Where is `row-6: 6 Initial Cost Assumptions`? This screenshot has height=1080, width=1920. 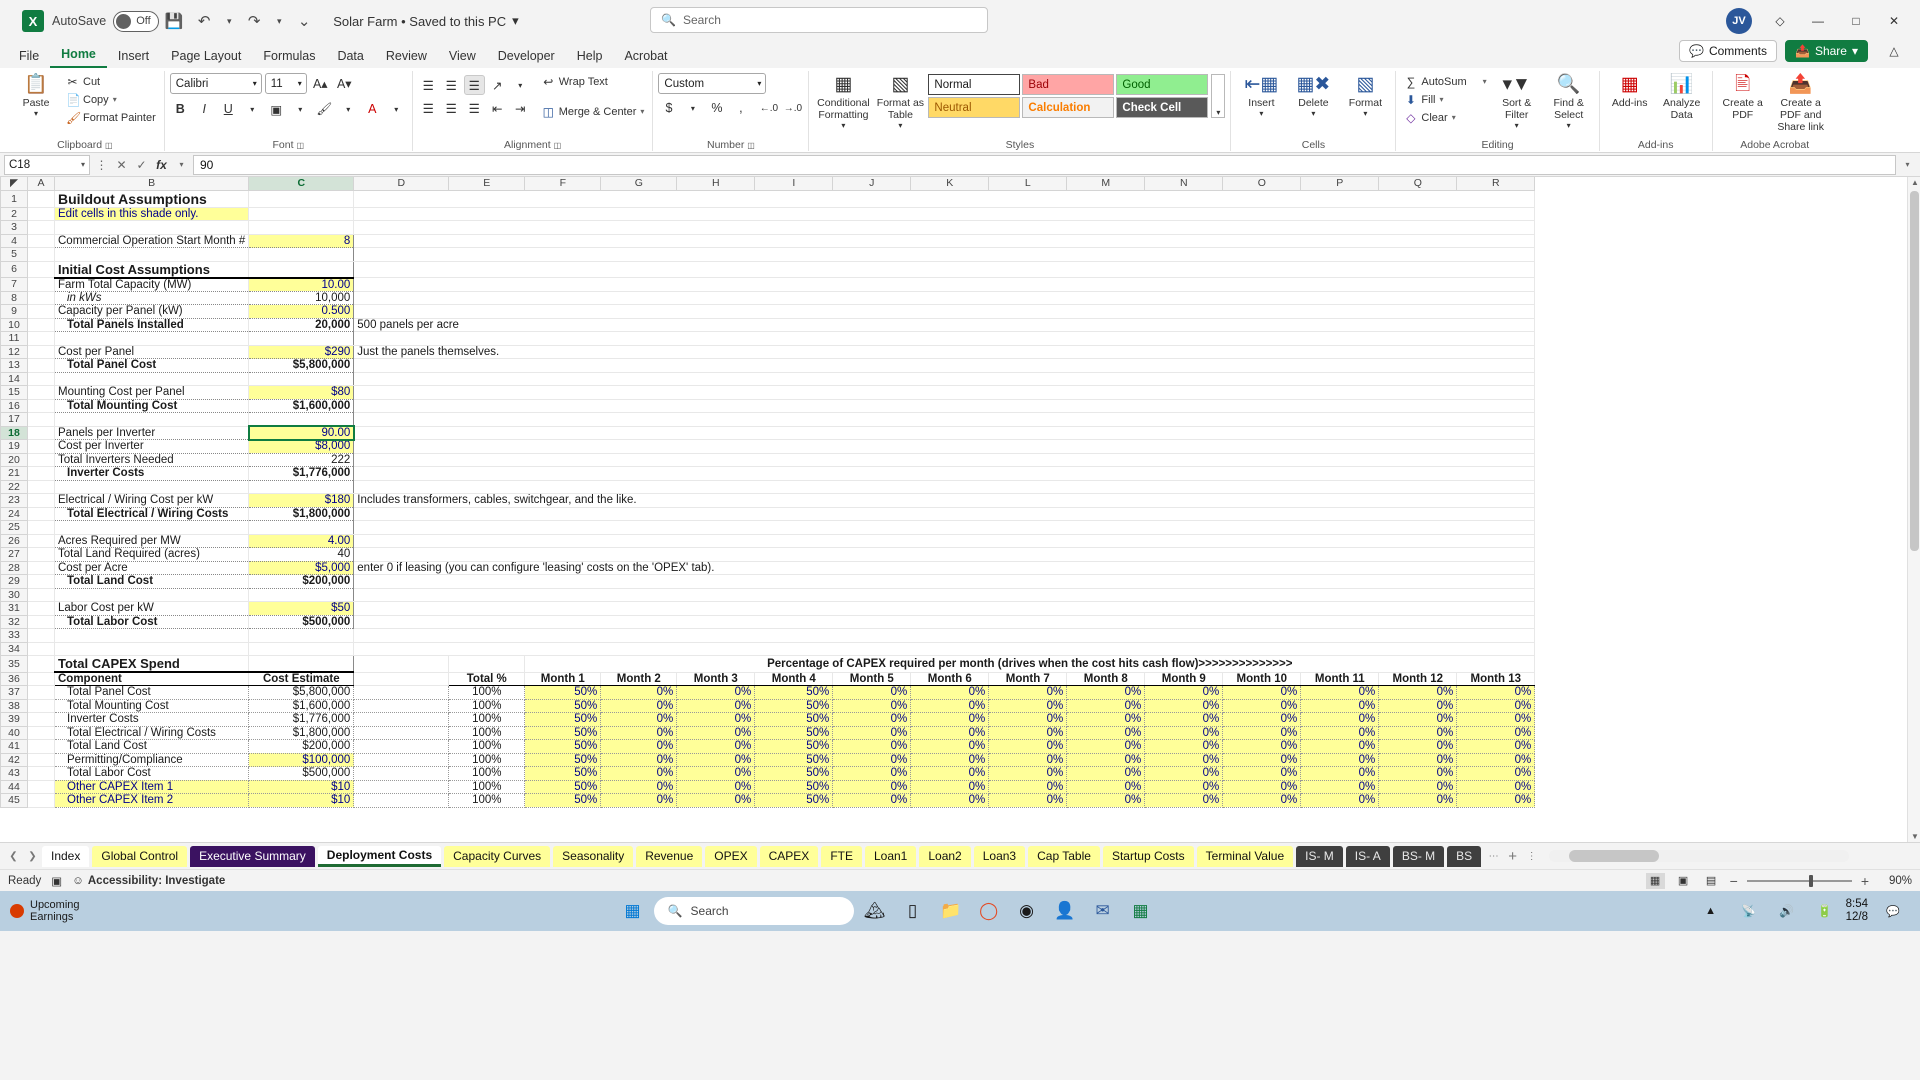 row-6: 6 Initial Cost Assumptions is located at coordinates (768, 269).